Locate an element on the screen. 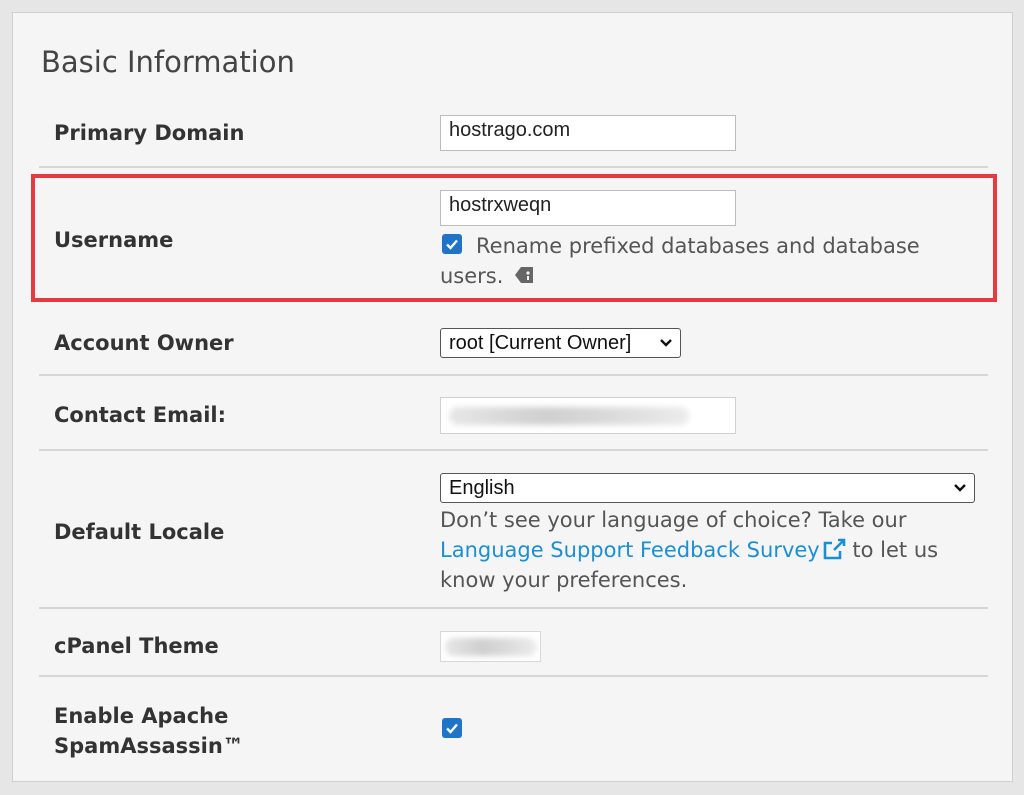 This screenshot has width=1024, height=795. rename-databases-text-cont: users. is located at coordinates (488, 276).